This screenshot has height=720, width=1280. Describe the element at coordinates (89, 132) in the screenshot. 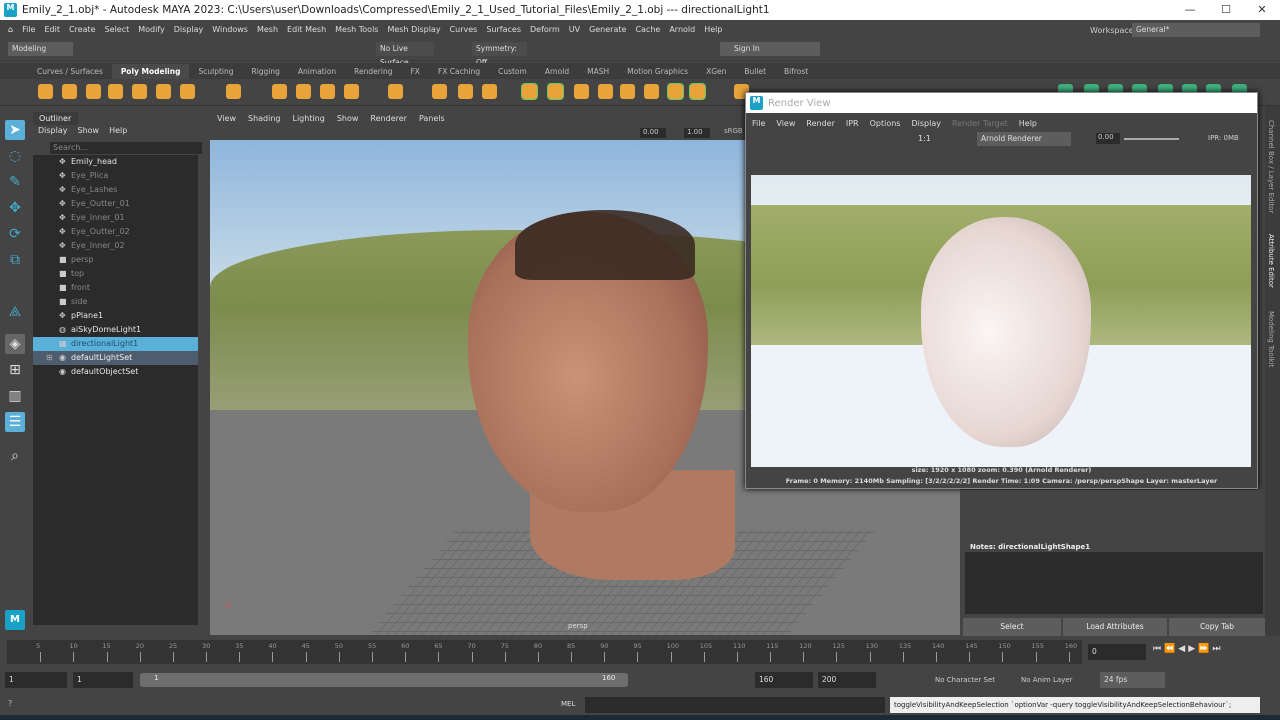

I see `outliner-menu-show: Show` at that location.